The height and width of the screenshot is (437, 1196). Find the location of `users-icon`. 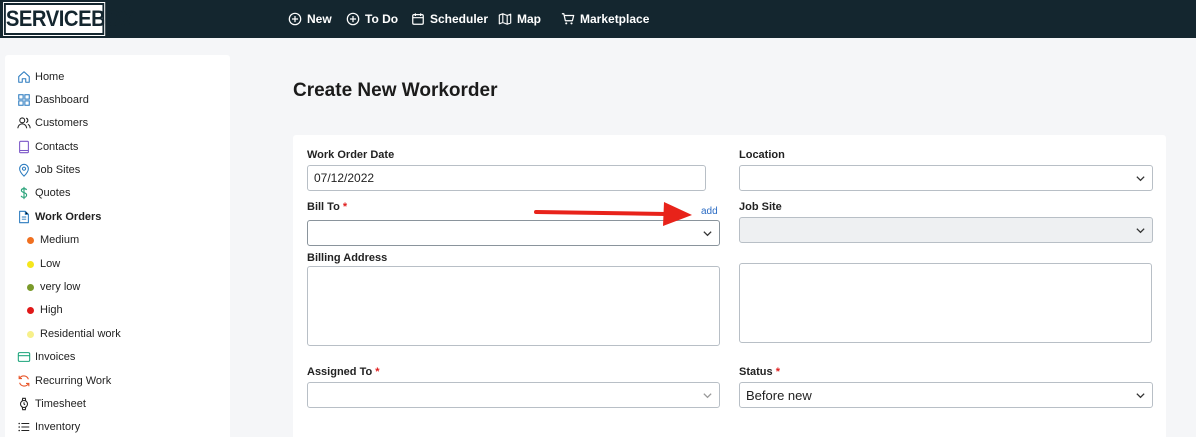

users-icon is located at coordinates (24, 123).